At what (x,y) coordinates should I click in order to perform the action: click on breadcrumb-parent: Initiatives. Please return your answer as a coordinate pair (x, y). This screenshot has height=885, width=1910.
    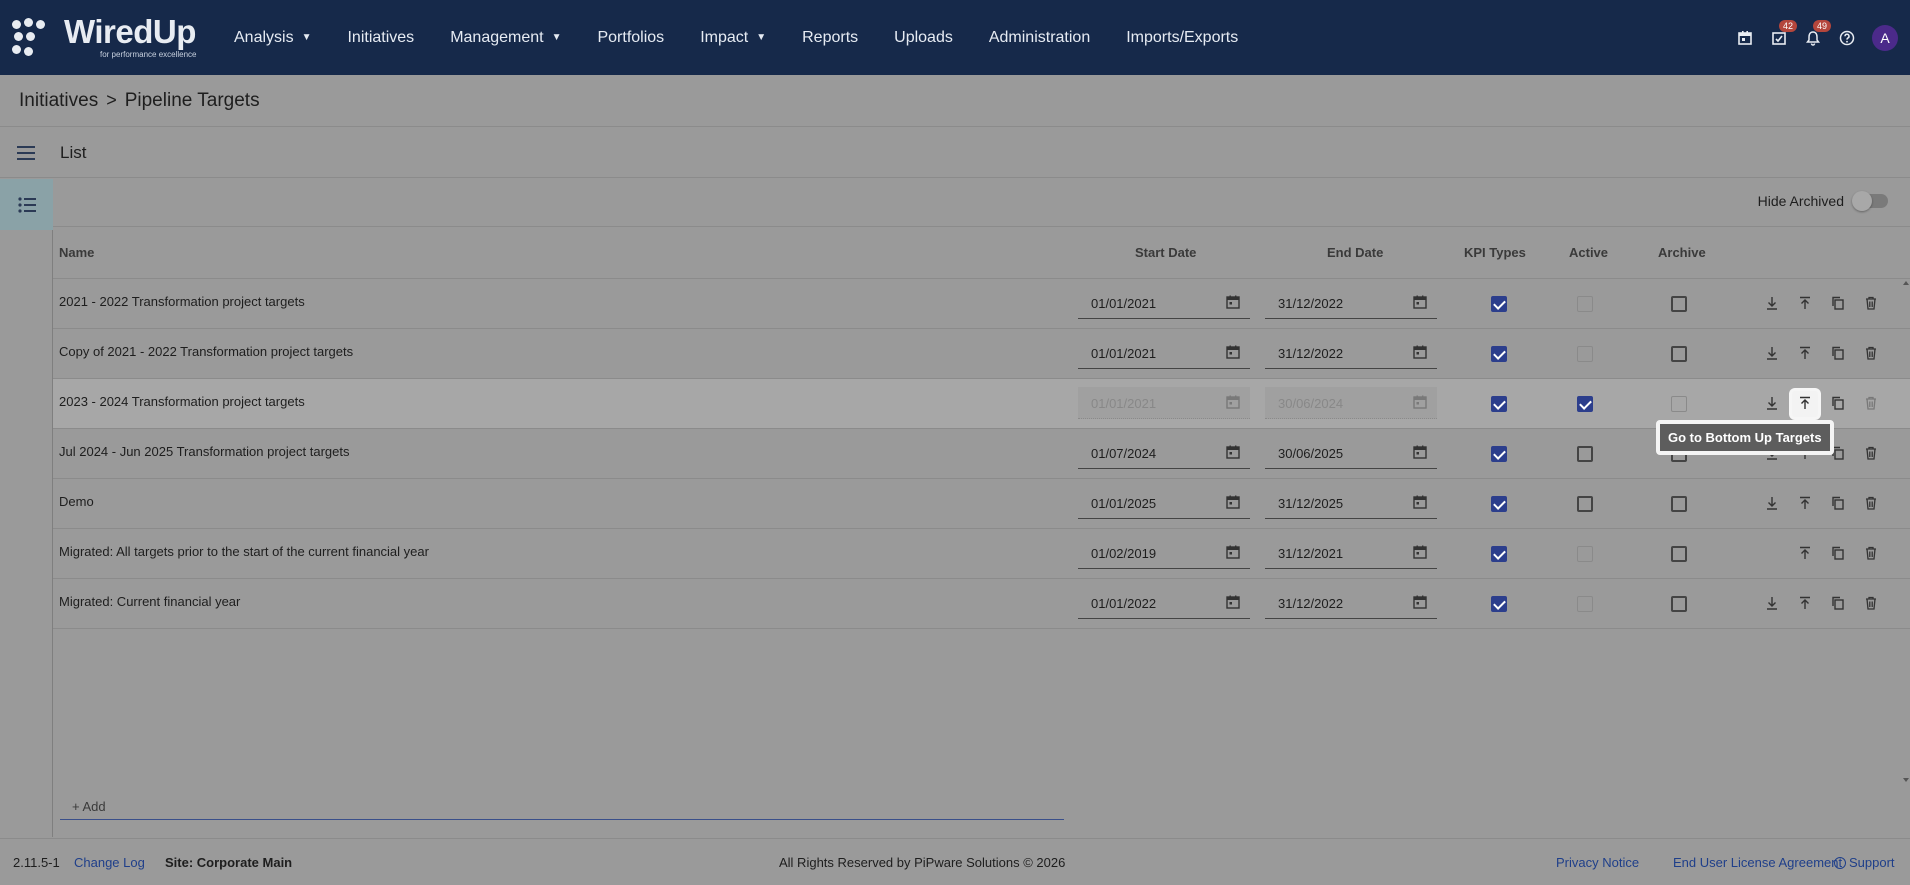
    Looking at the image, I should click on (58, 101).